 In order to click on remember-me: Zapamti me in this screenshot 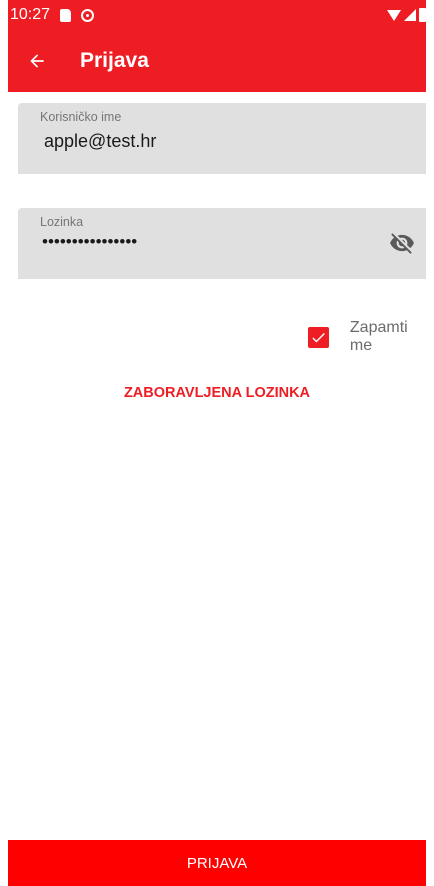, I will do `click(371, 337)`.